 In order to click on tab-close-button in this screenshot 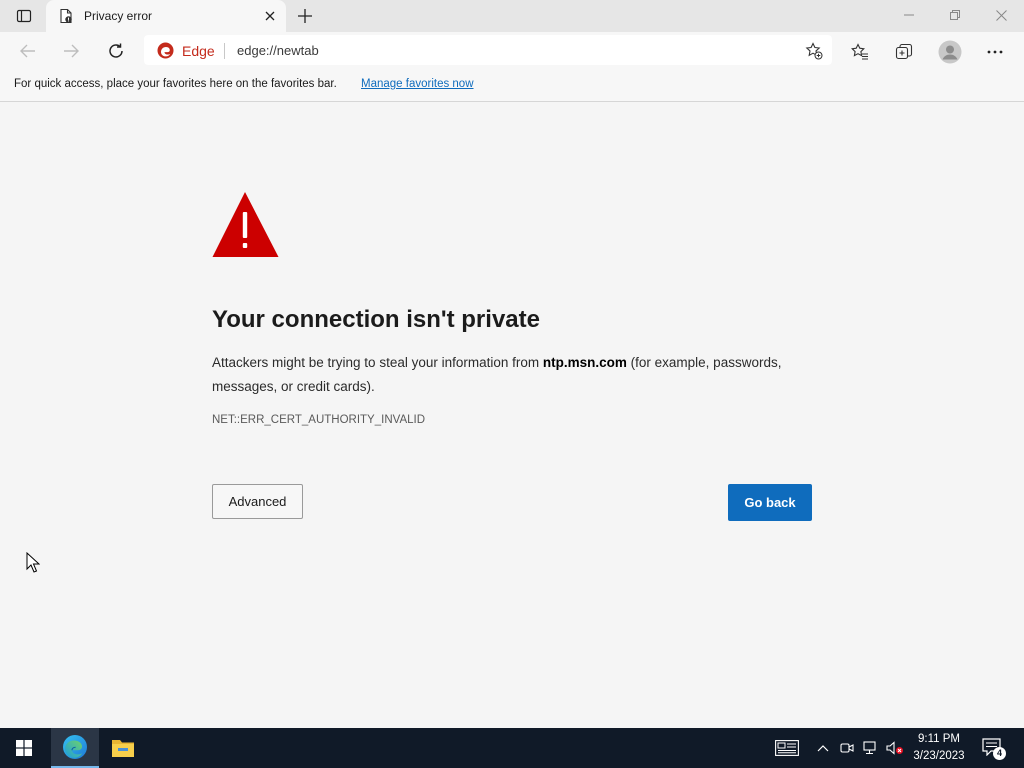, I will do `click(270, 16)`.